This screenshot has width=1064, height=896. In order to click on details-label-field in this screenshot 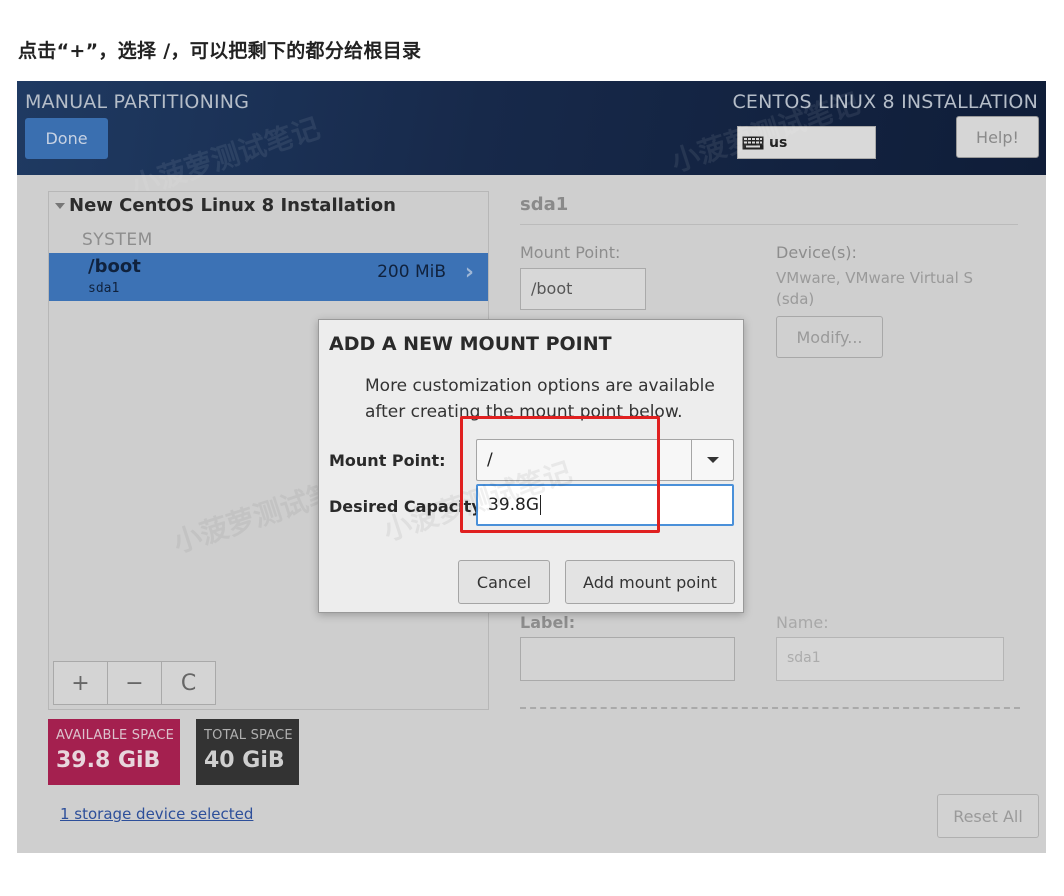, I will do `click(627, 659)`.